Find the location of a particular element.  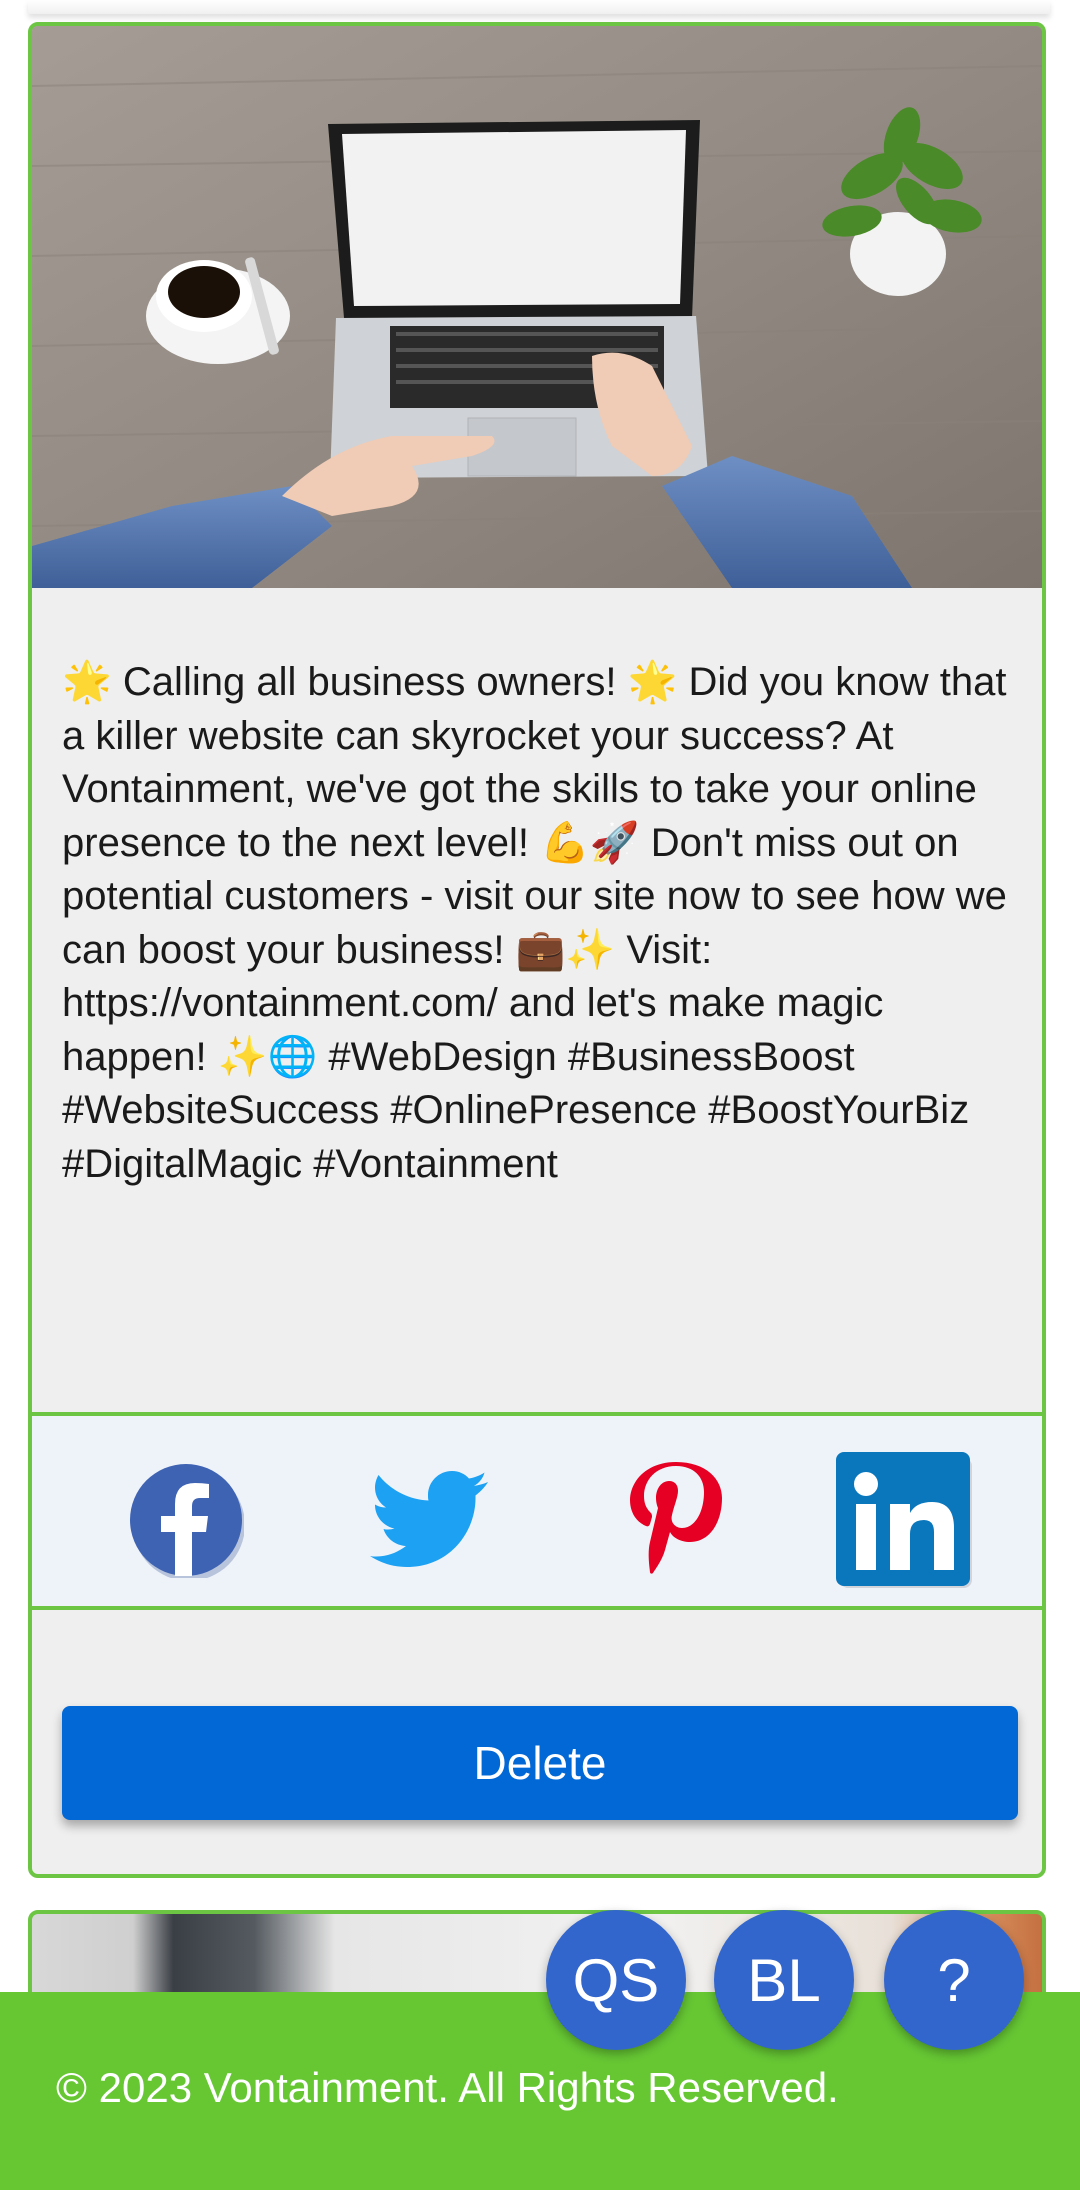

share-bar is located at coordinates (537, 1511).